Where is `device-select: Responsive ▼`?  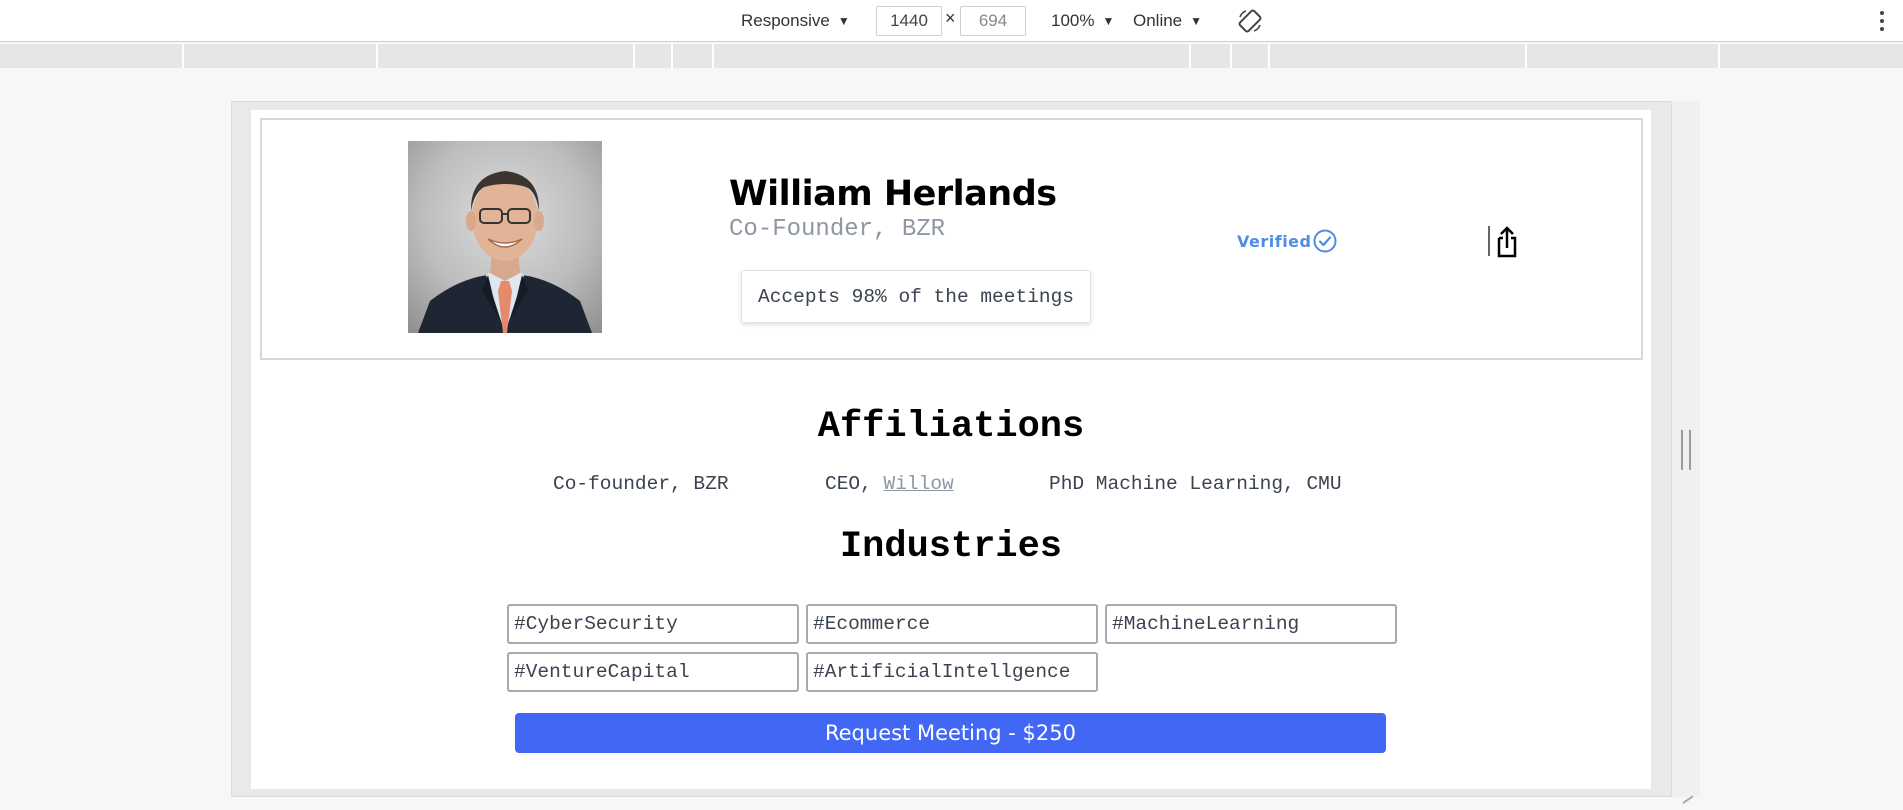 device-select: Responsive ▼ is located at coordinates (795, 21).